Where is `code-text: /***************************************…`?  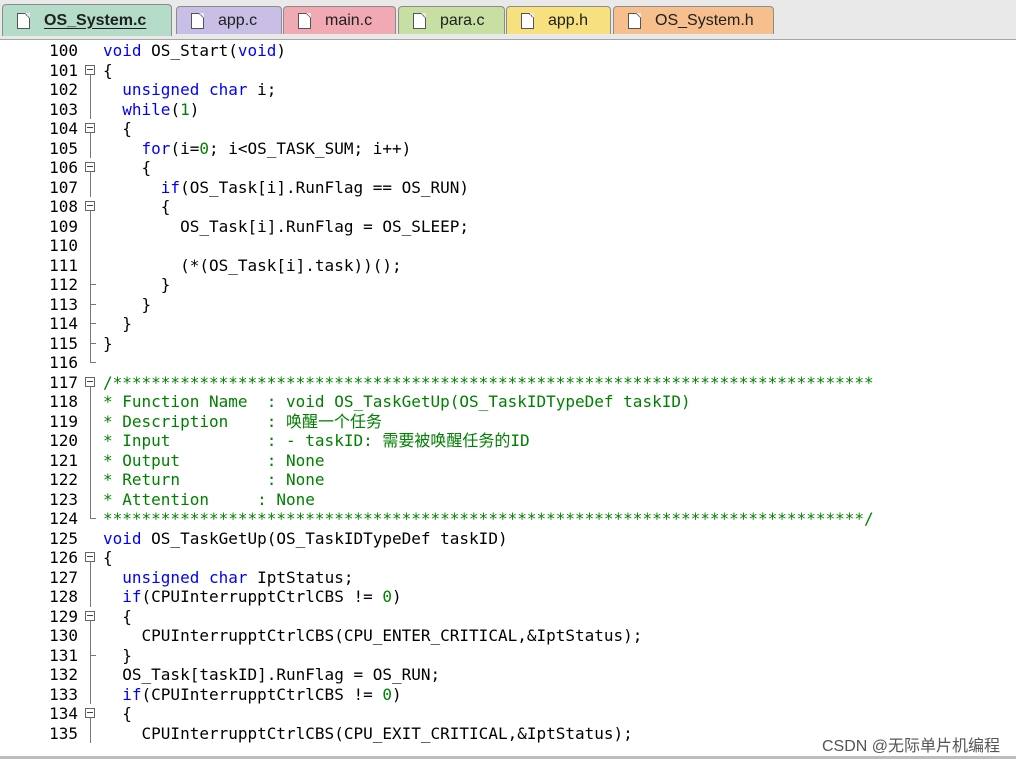
code-text: /***************************************… is located at coordinates (488, 383).